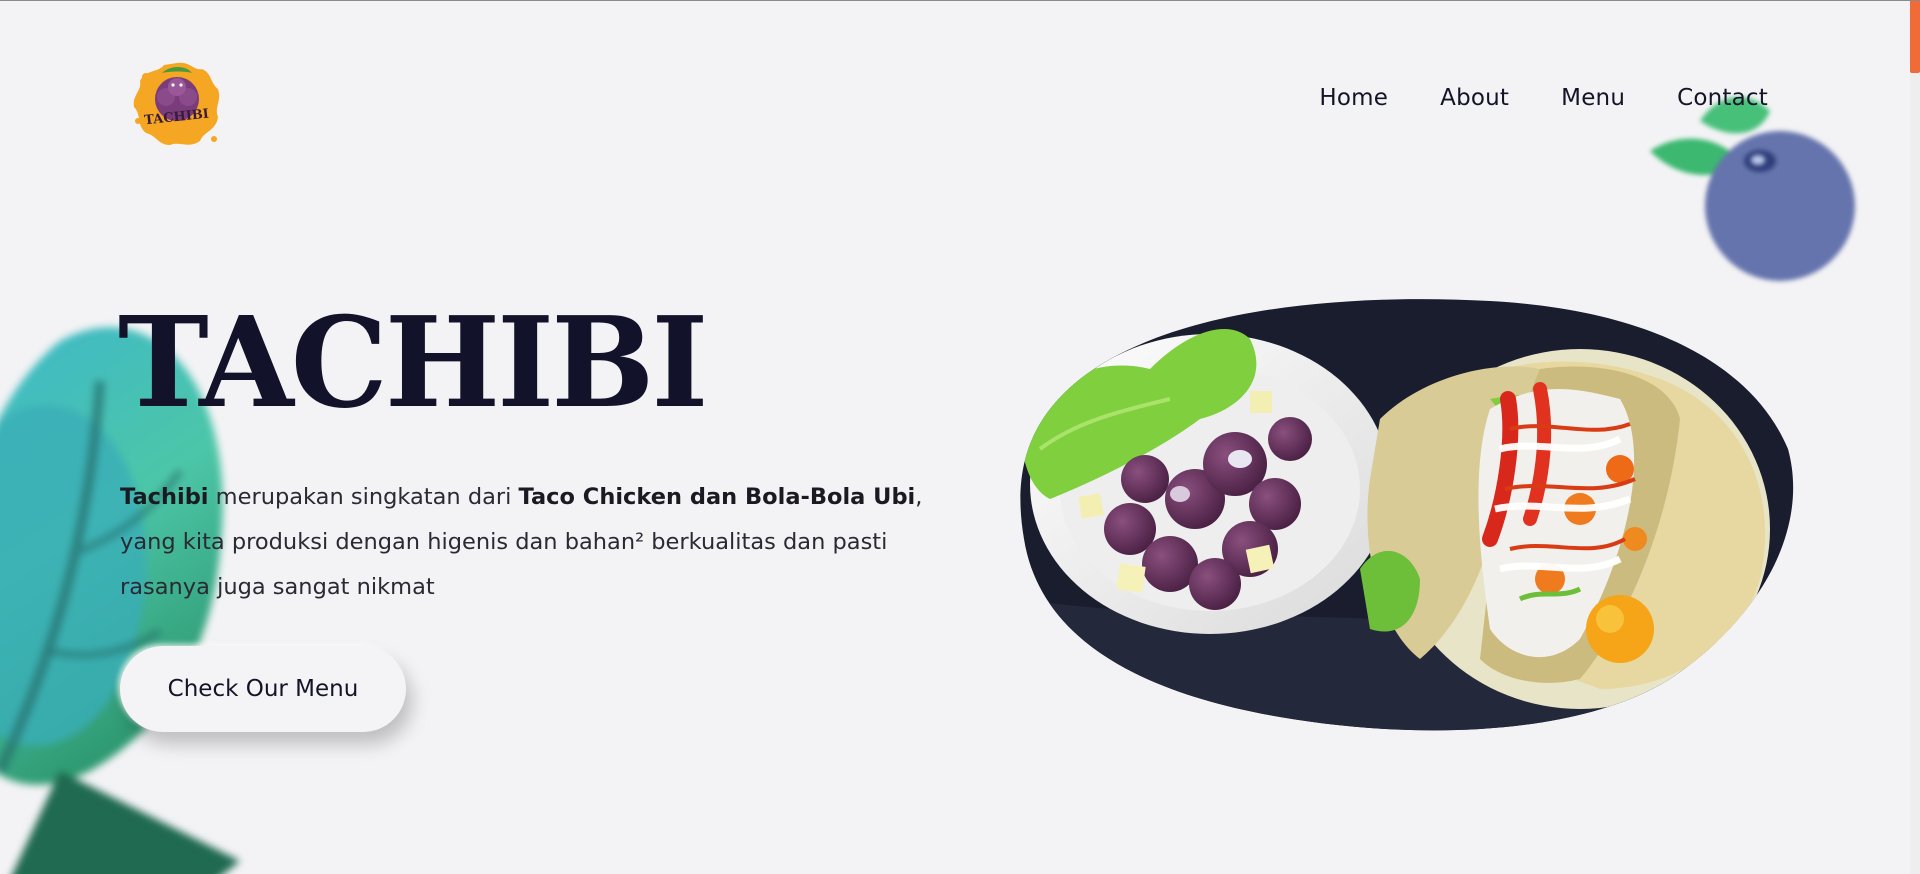 This screenshot has width=1920, height=874. I want to click on check-menu-button: Check Our Menu, so click(263, 689).